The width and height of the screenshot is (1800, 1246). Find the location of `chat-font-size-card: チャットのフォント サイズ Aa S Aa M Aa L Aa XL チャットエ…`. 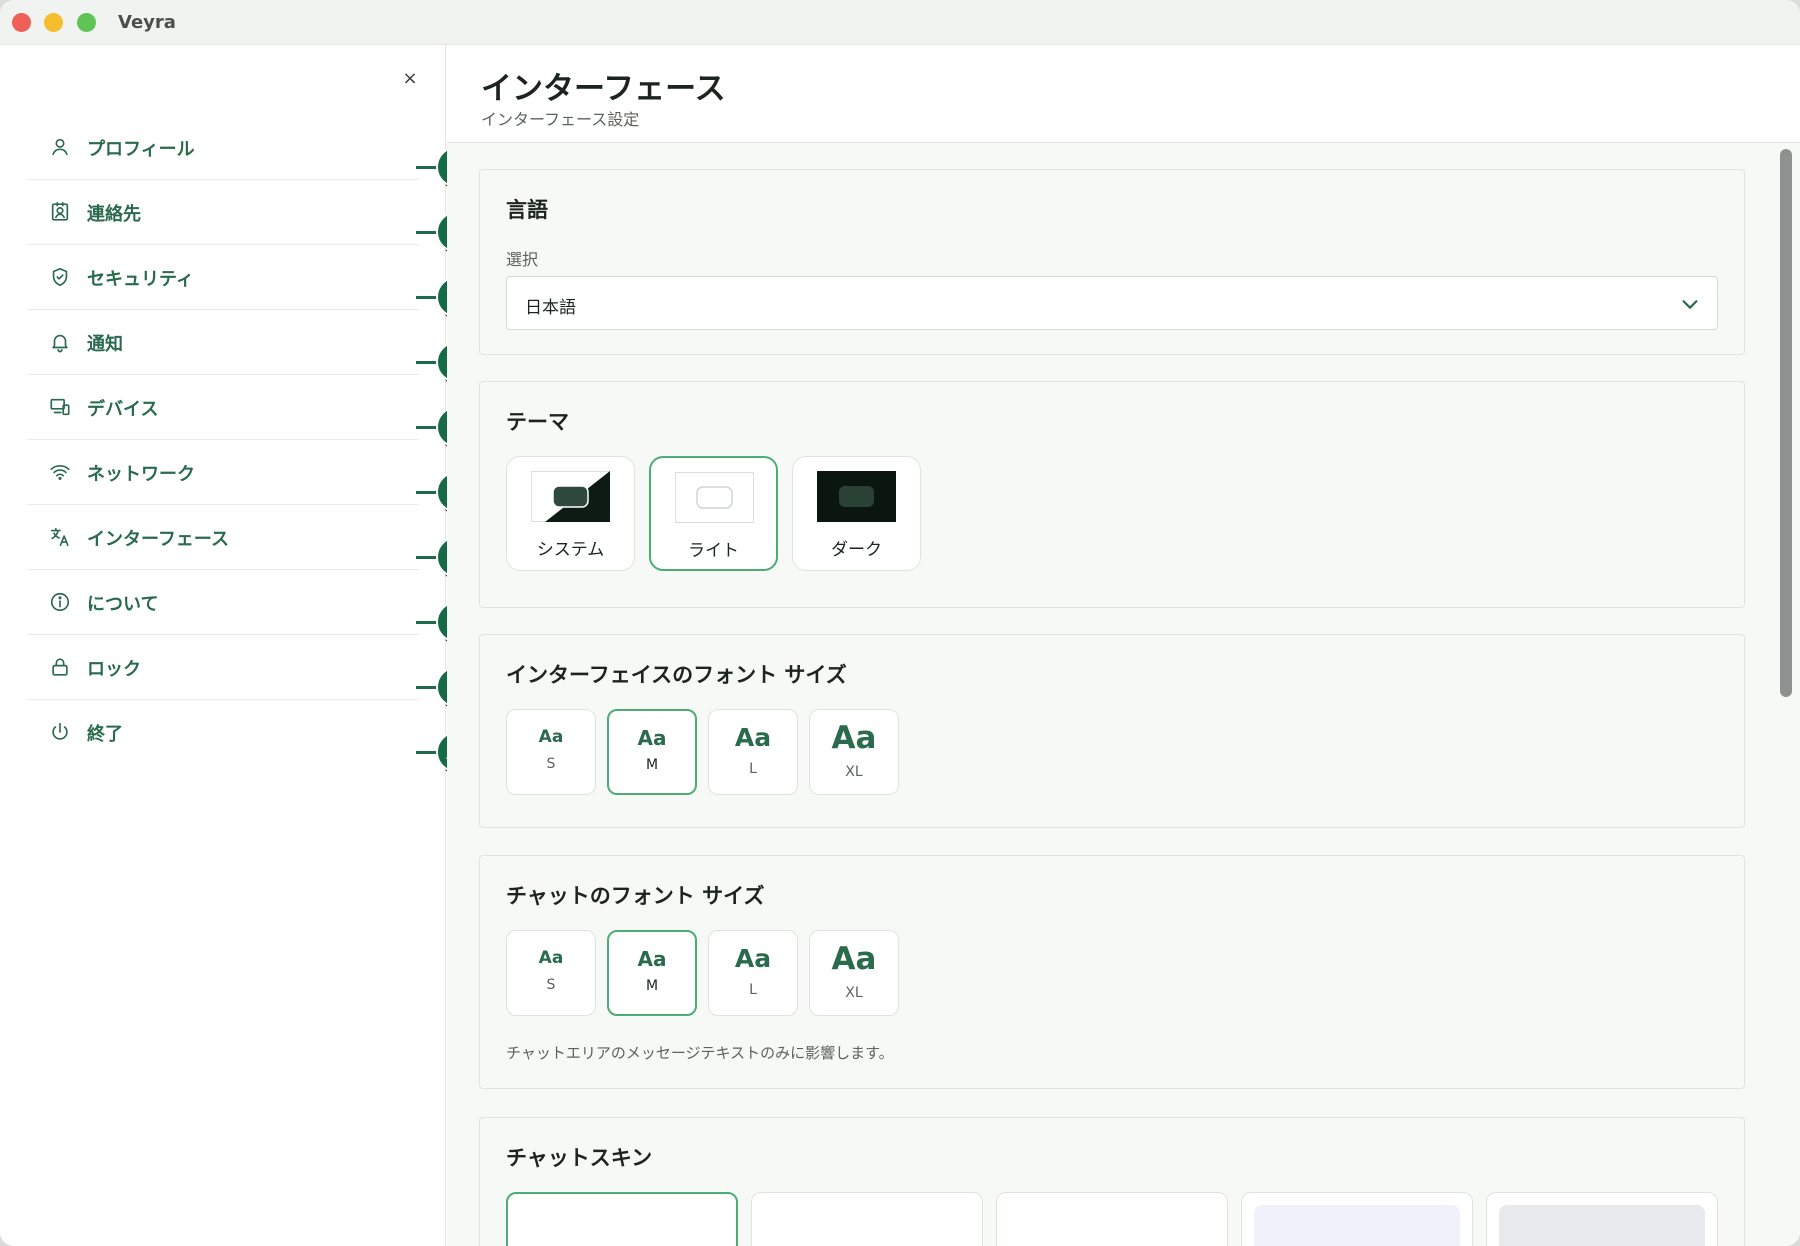

chat-font-size-card: チャットのフォント サイズ Aa S Aa M Aa L Aa XL チャットエ… is located at coordinates (1112, 972).